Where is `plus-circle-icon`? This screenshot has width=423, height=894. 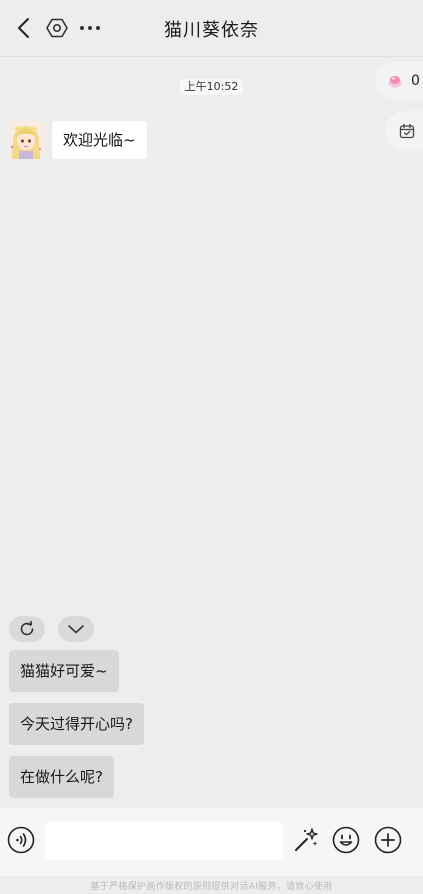
plus-circle-icon is located at coordinates (388, 840).